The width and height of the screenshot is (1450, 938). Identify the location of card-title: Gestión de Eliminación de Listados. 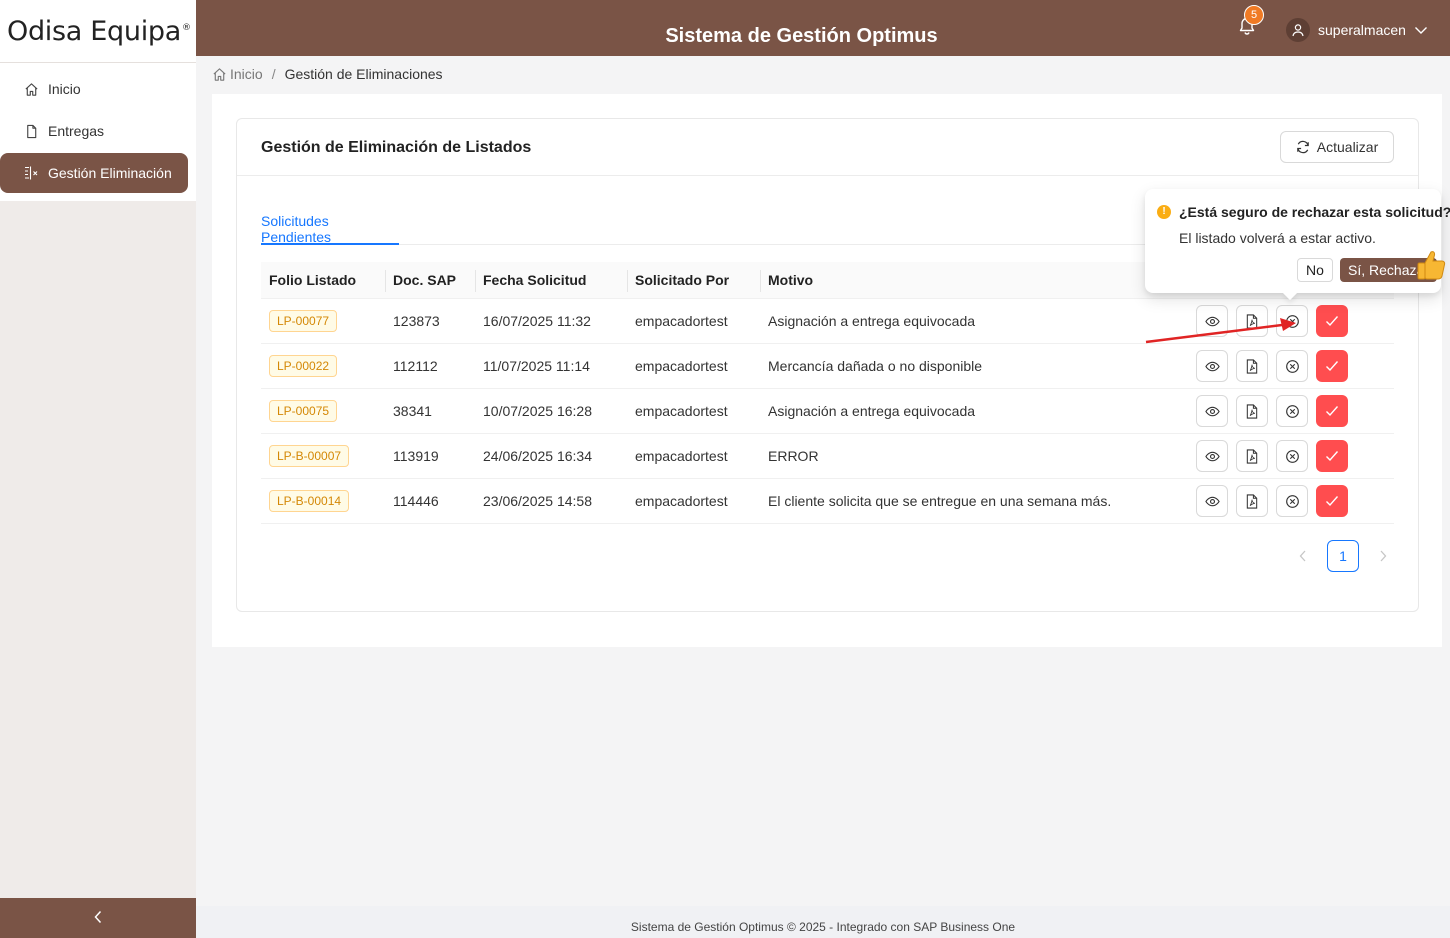
(396, 147).